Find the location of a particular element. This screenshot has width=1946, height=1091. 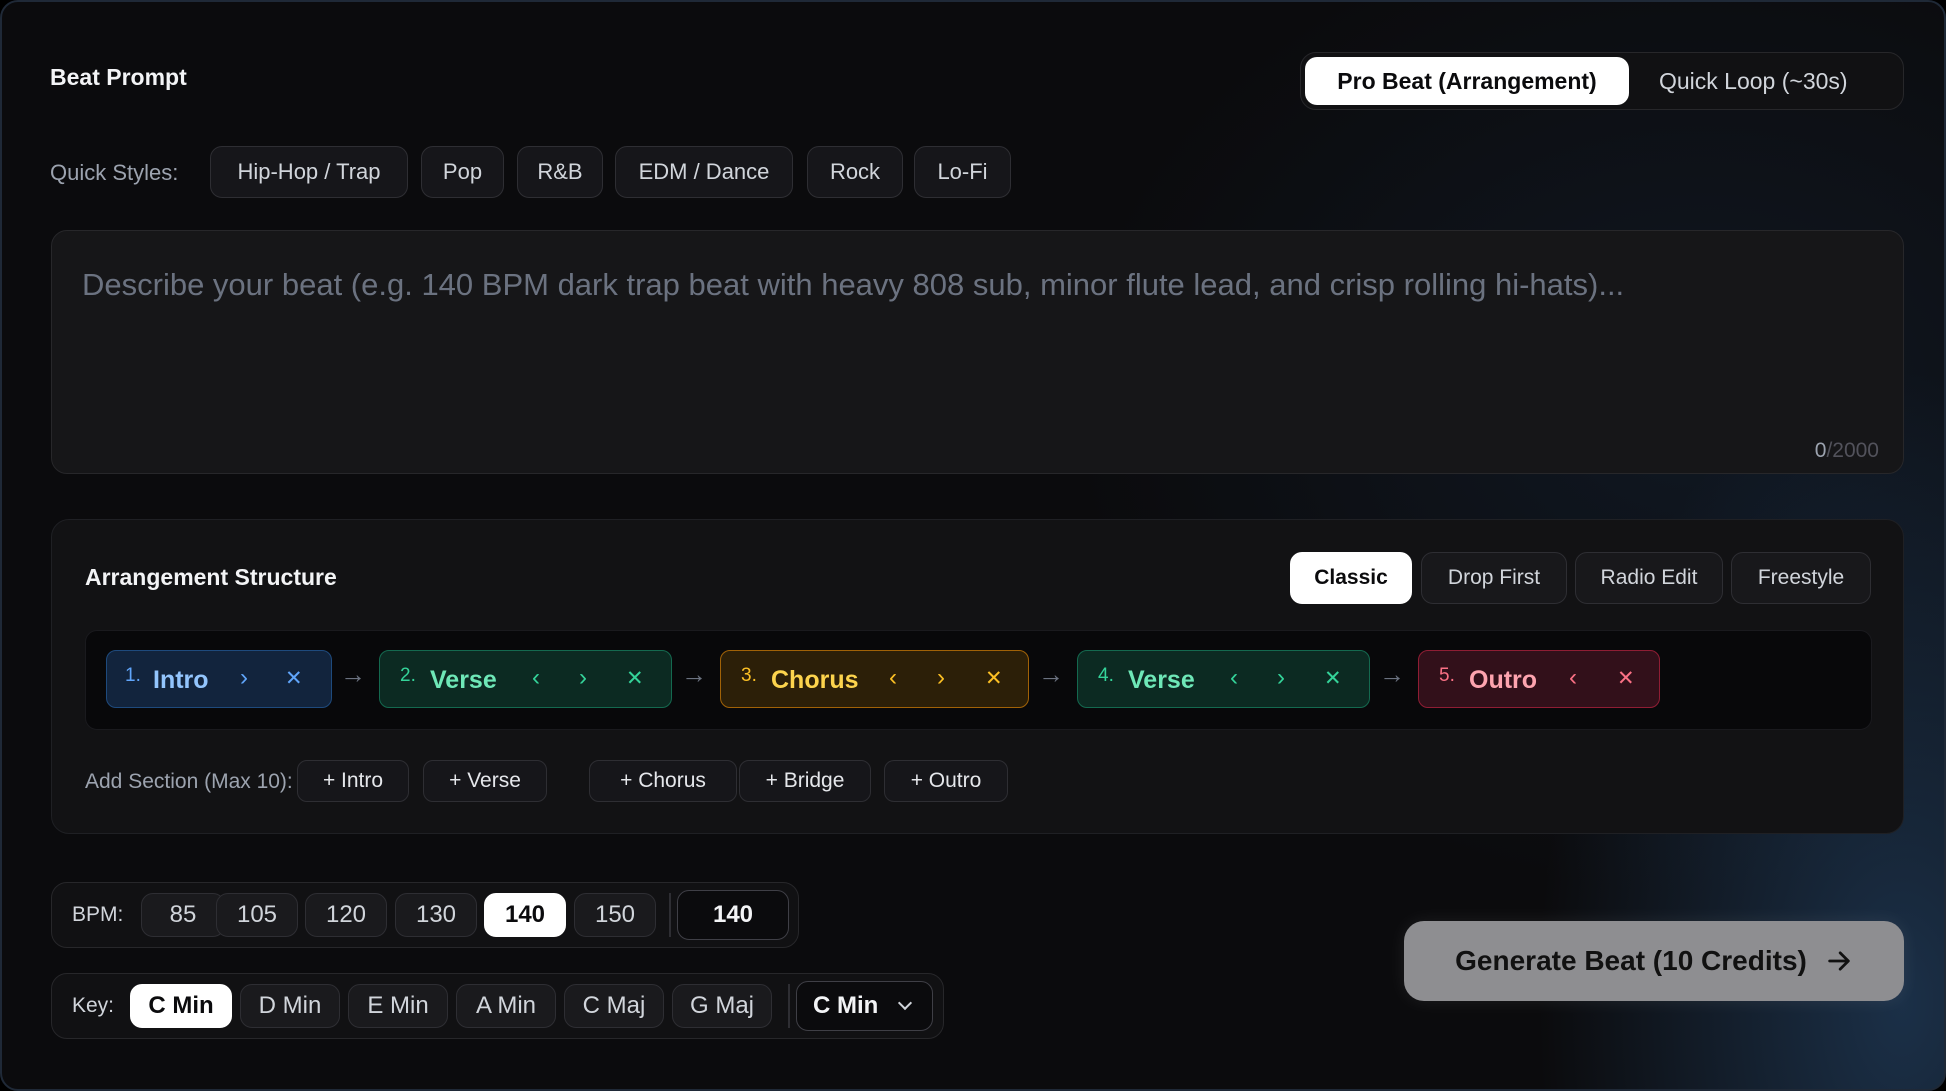

section-outro: 5. Outro ‹ ✕ is located at coordinates (1539, 679).